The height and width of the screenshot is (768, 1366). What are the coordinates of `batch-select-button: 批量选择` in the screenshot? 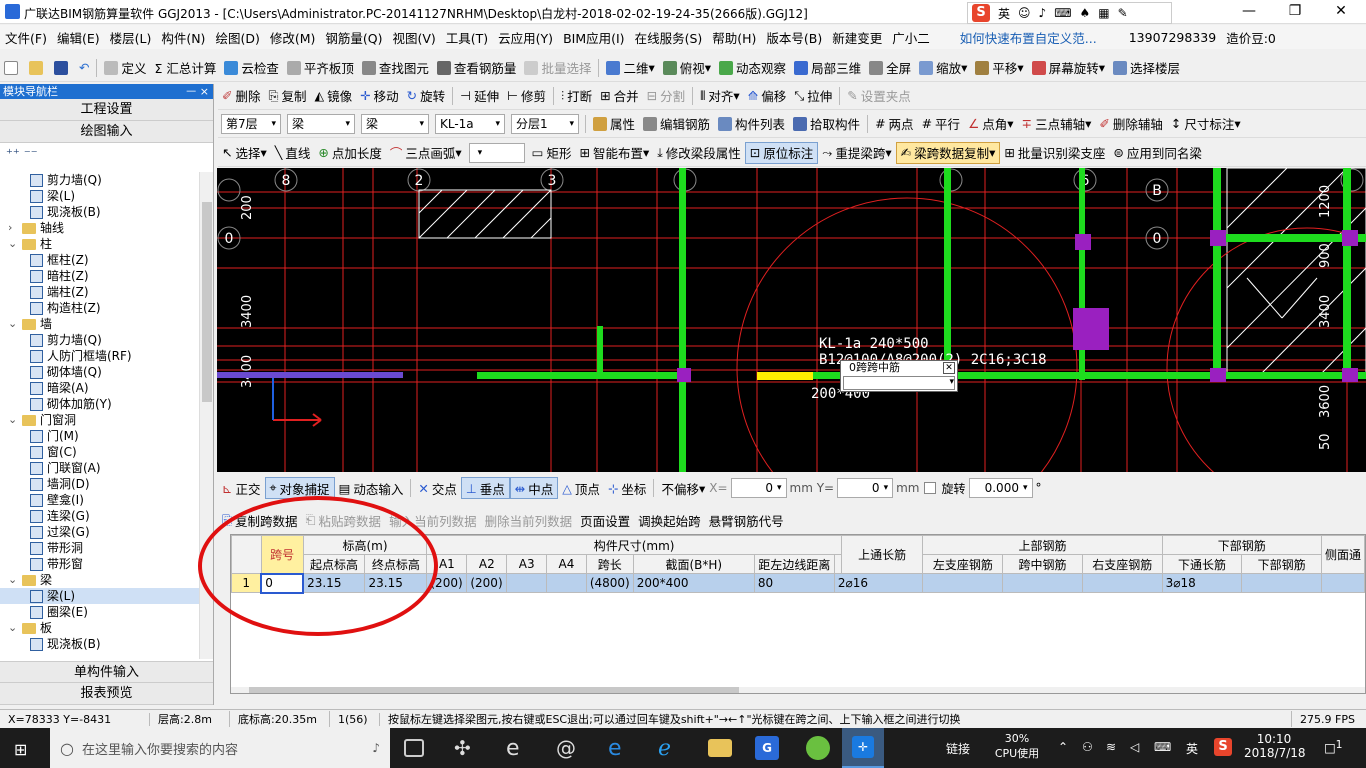 It's located at (557, 68).